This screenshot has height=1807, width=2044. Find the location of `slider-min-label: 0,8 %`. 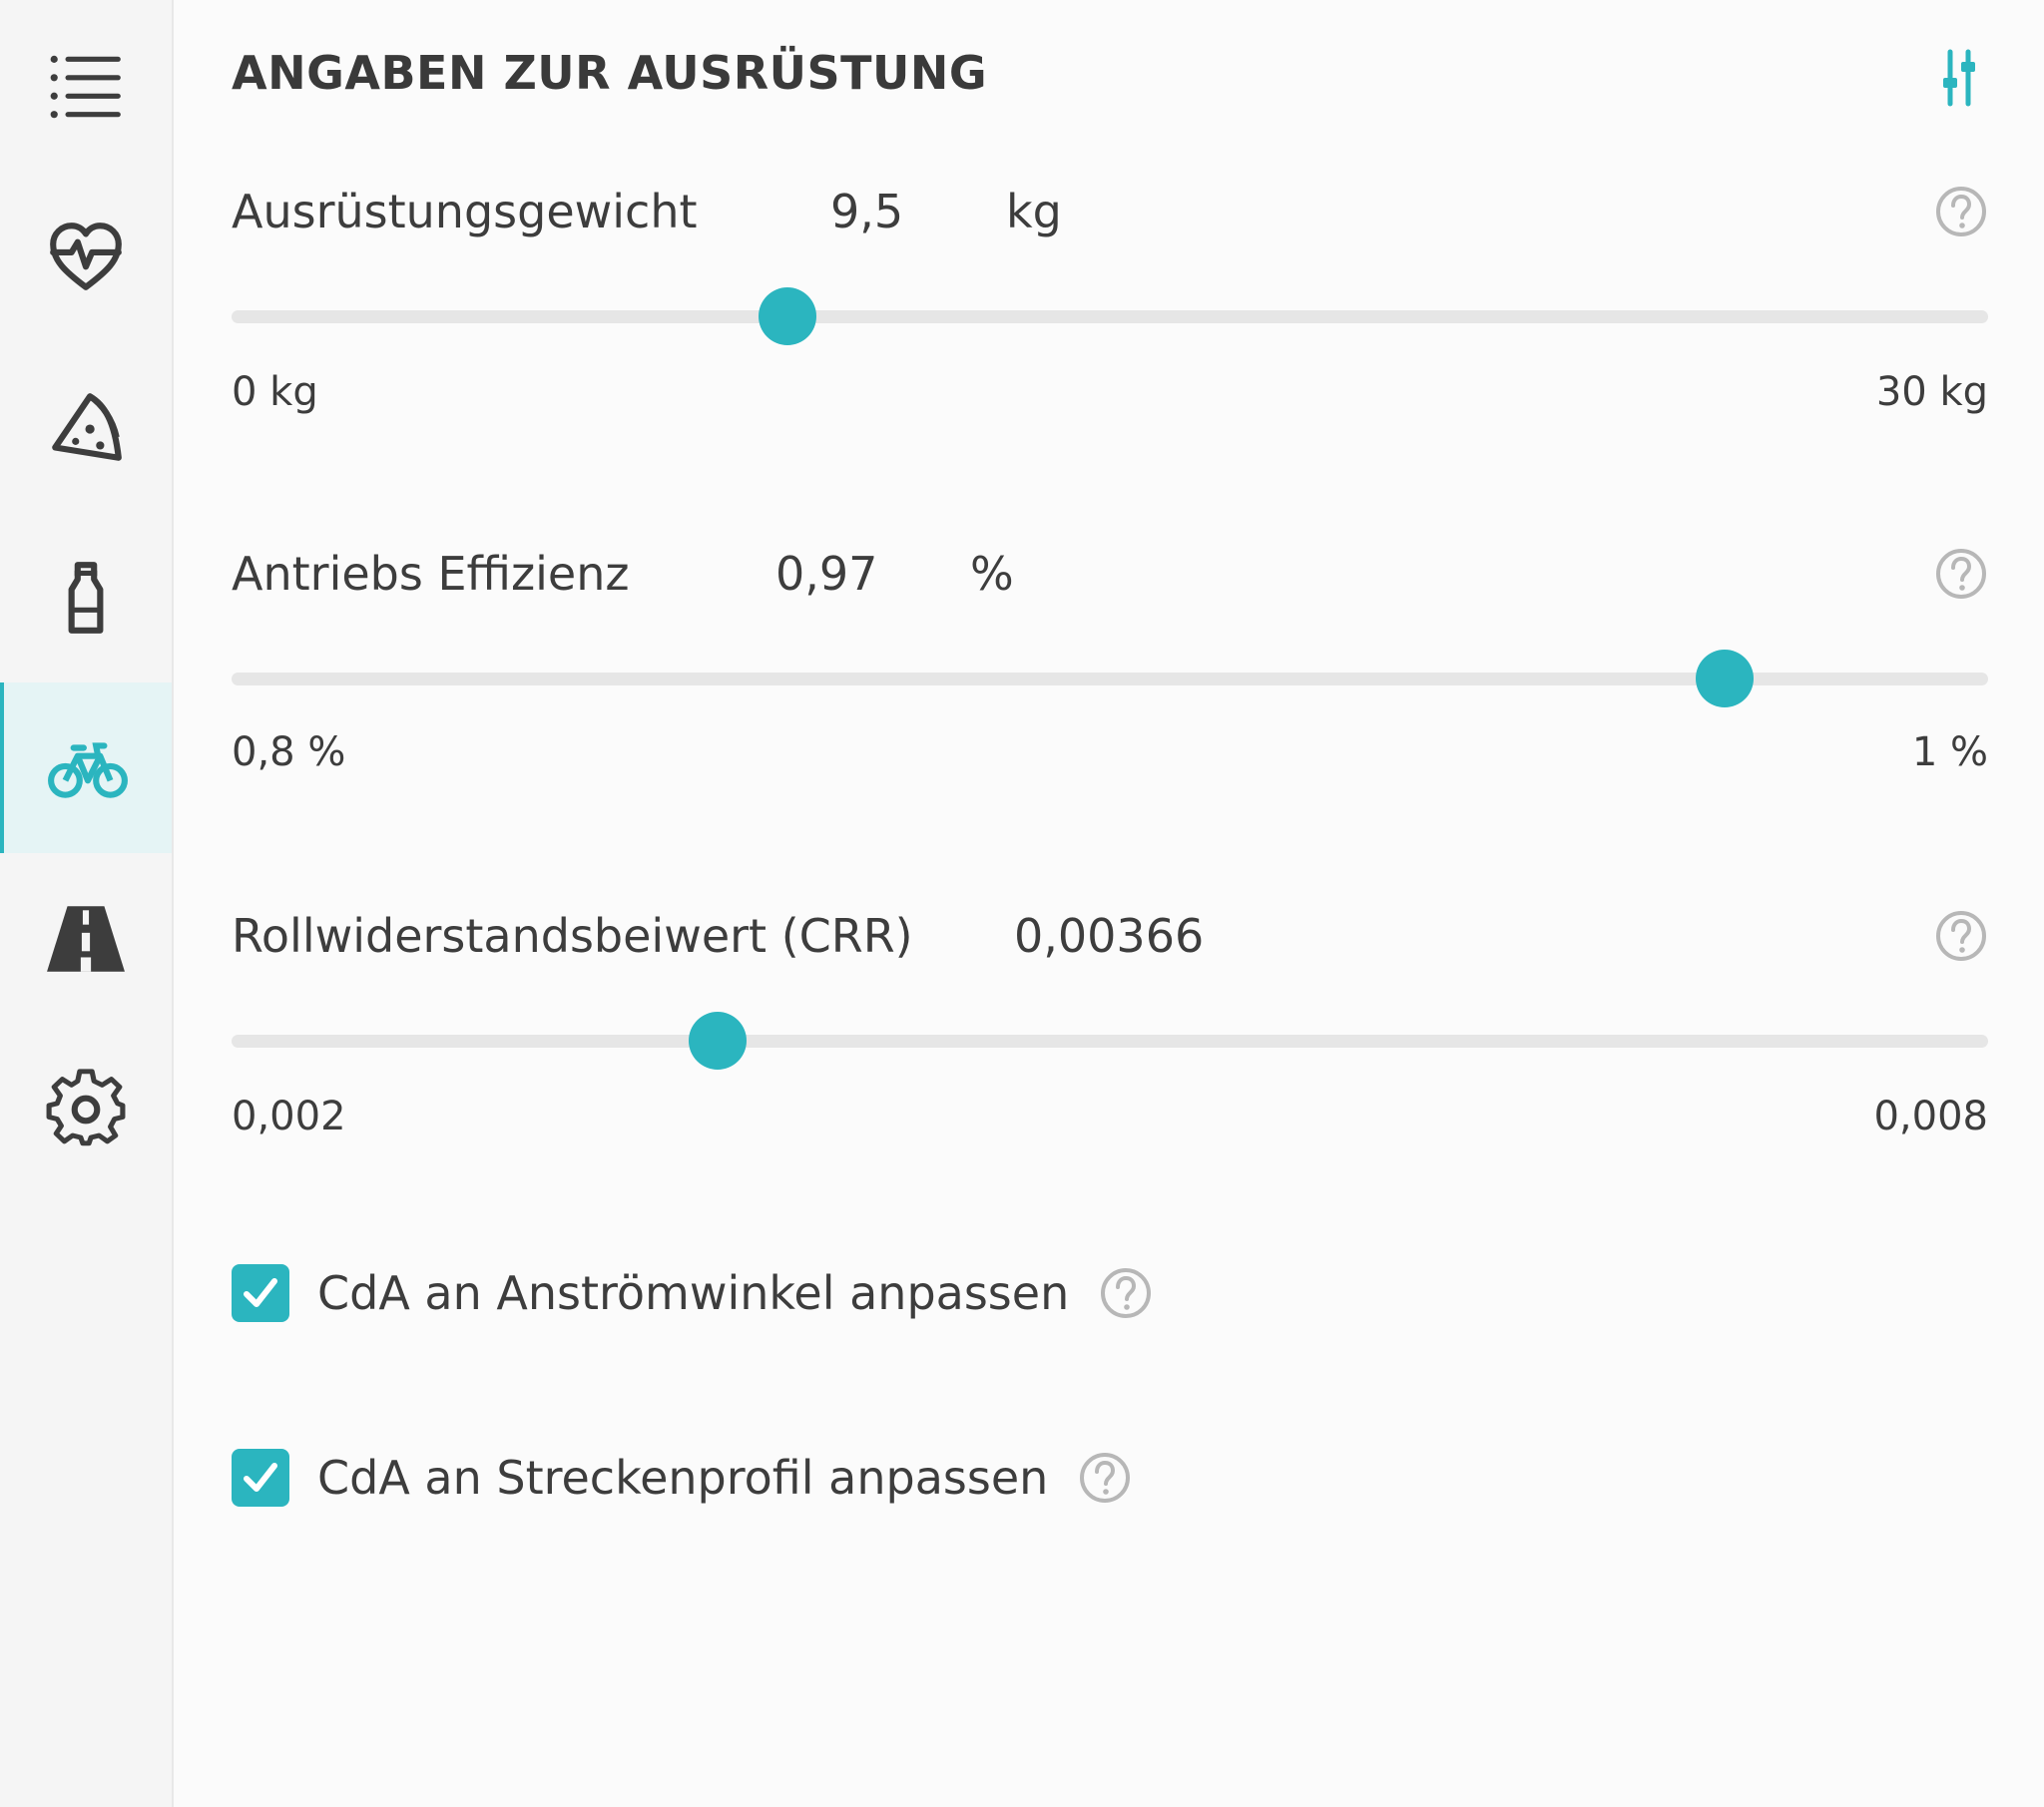

slider-min-label: 0,8 % is located at coordinates (289, 752).